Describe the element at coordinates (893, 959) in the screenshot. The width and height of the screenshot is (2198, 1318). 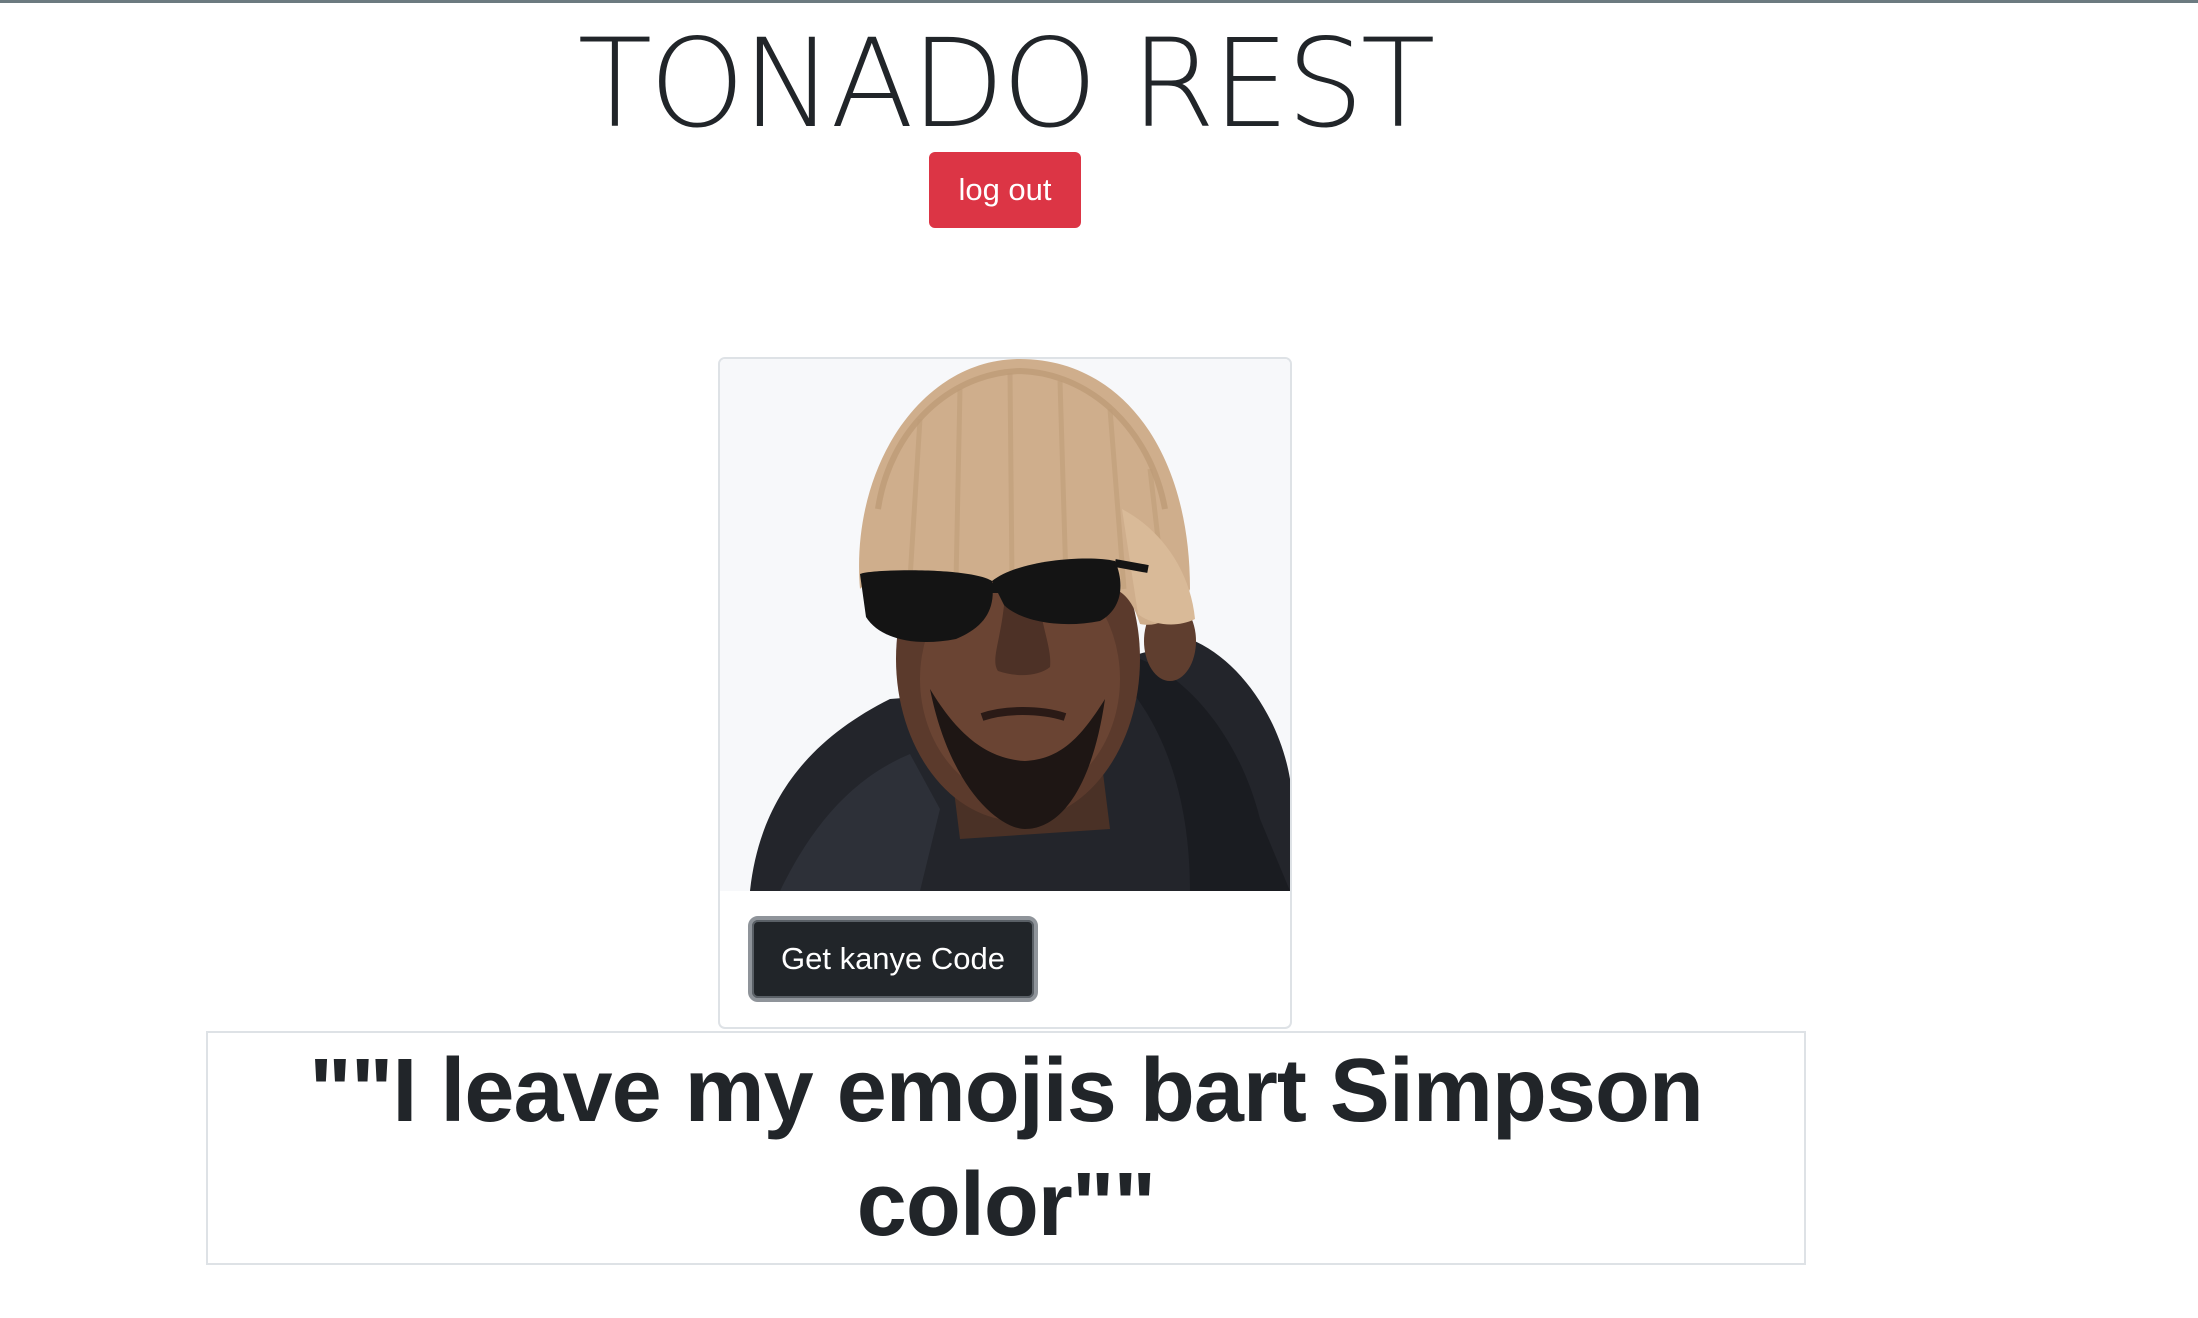
I see `get-kanye-code-button: Get kanye Code` at that location.